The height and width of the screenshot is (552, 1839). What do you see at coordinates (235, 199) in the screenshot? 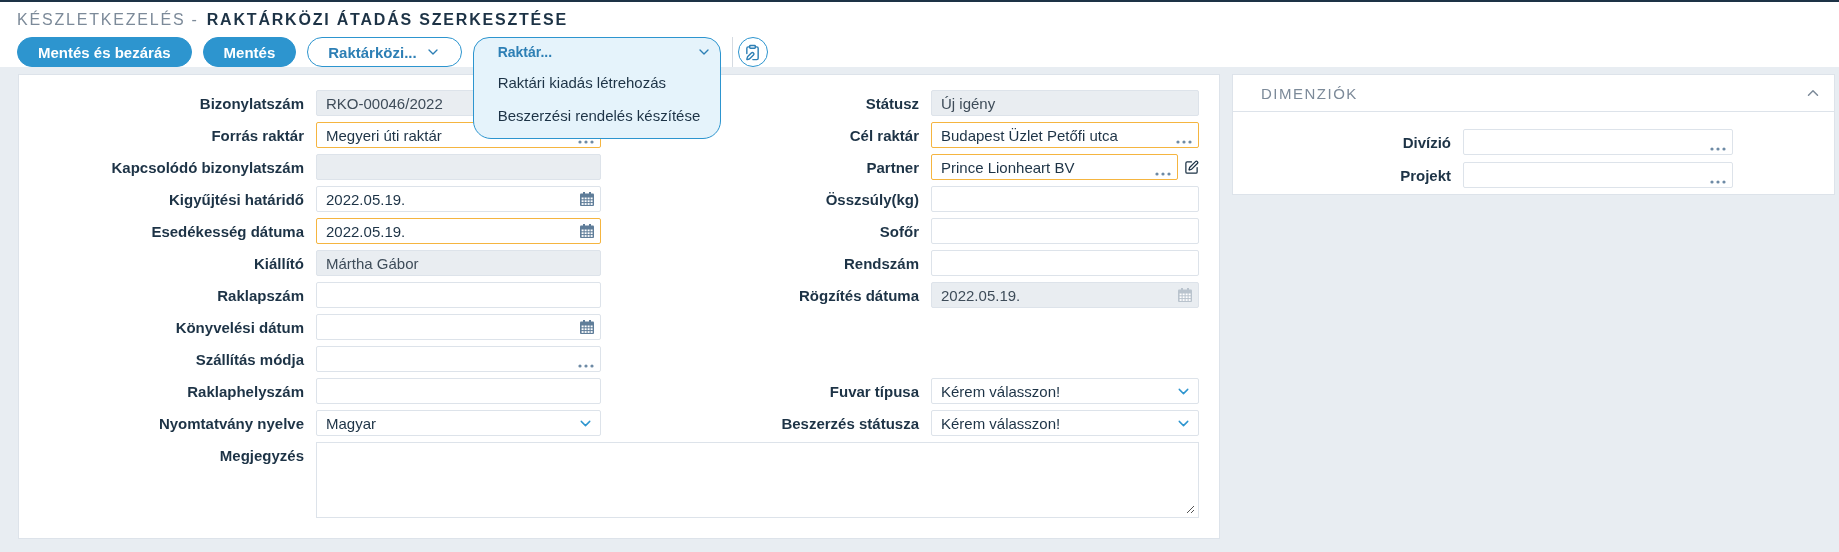
I see `field-label: Kigyűjtési határidő` at bounding box center [235, 199].